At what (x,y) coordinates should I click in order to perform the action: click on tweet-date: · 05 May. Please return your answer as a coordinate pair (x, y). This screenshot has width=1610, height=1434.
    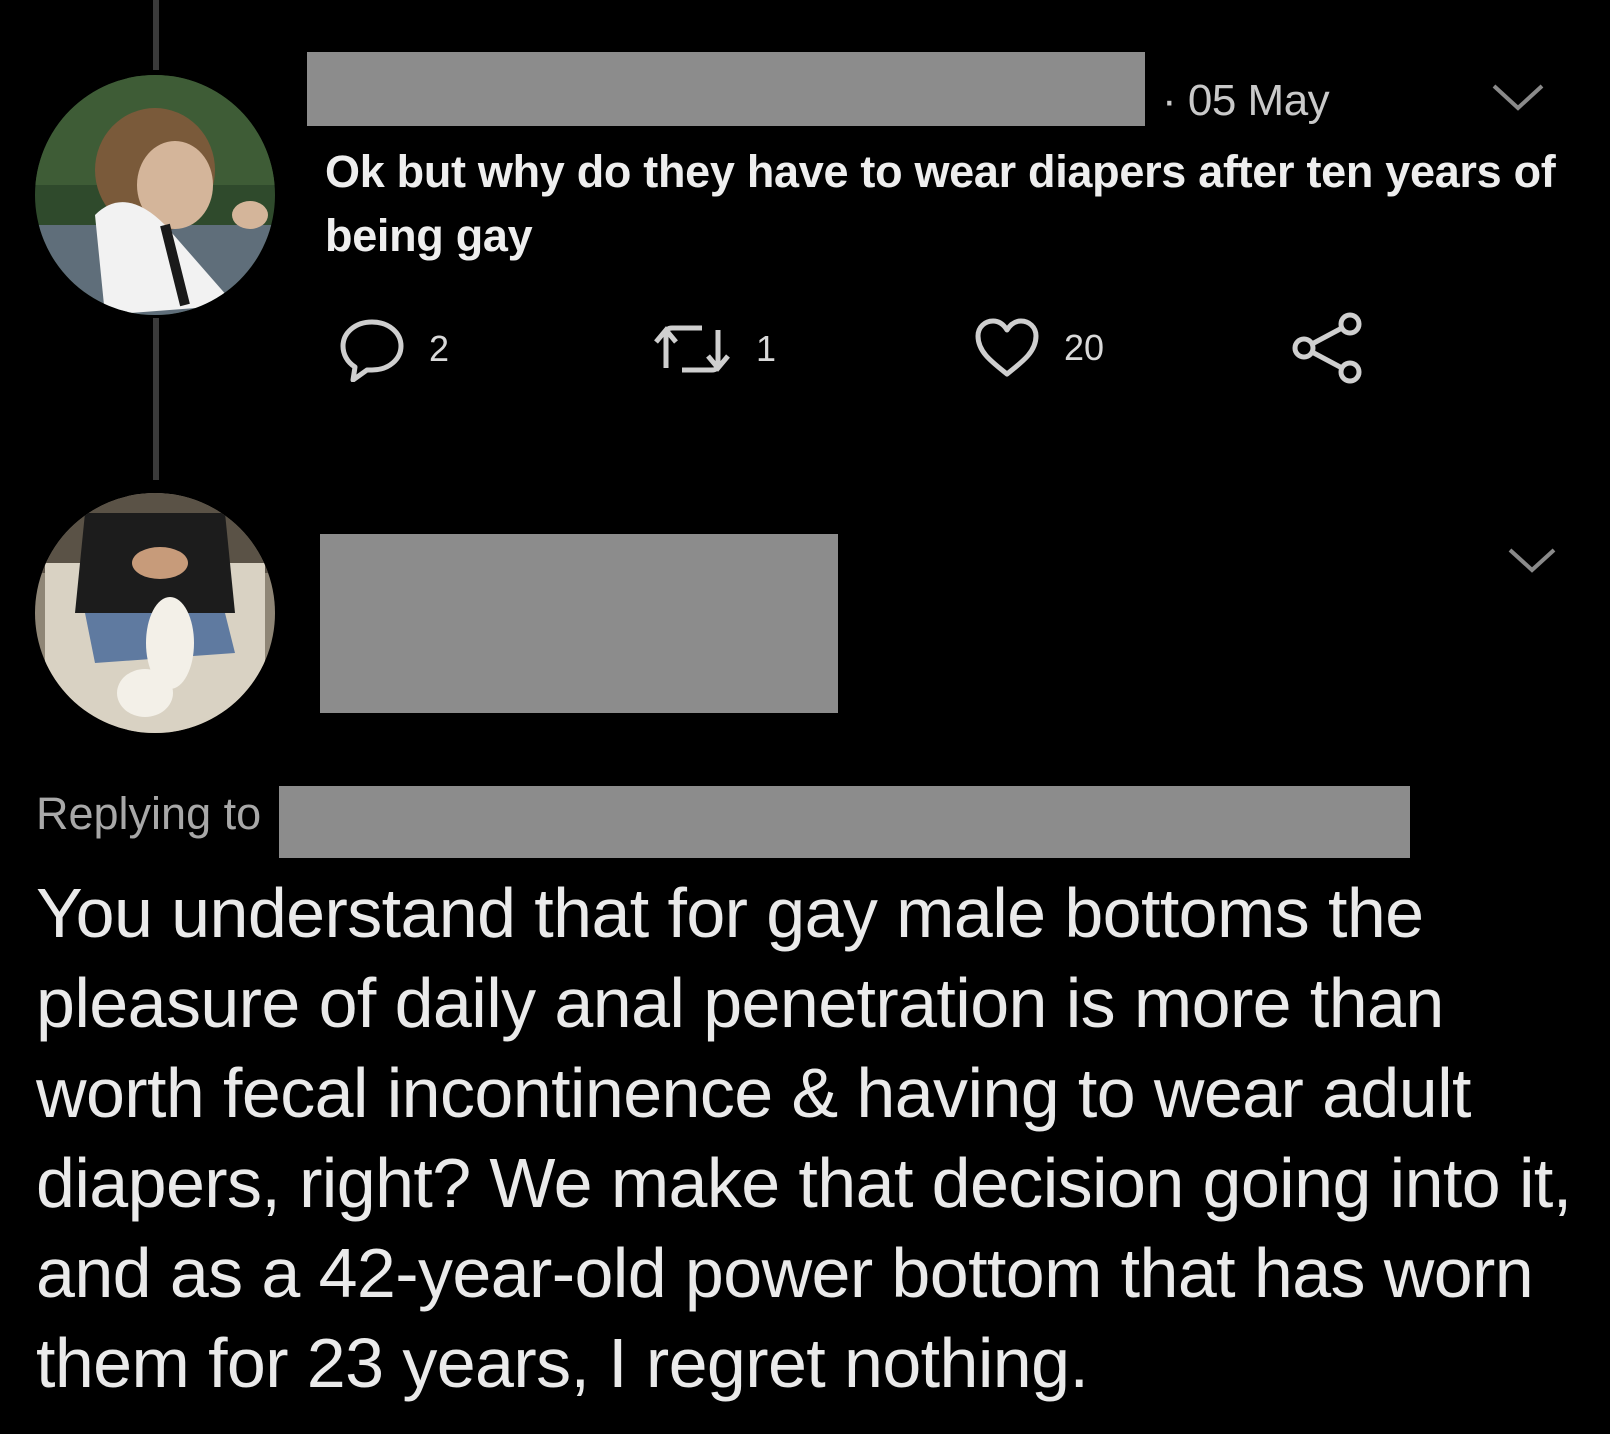
    Looking at the image, I should click on (1246, 100).